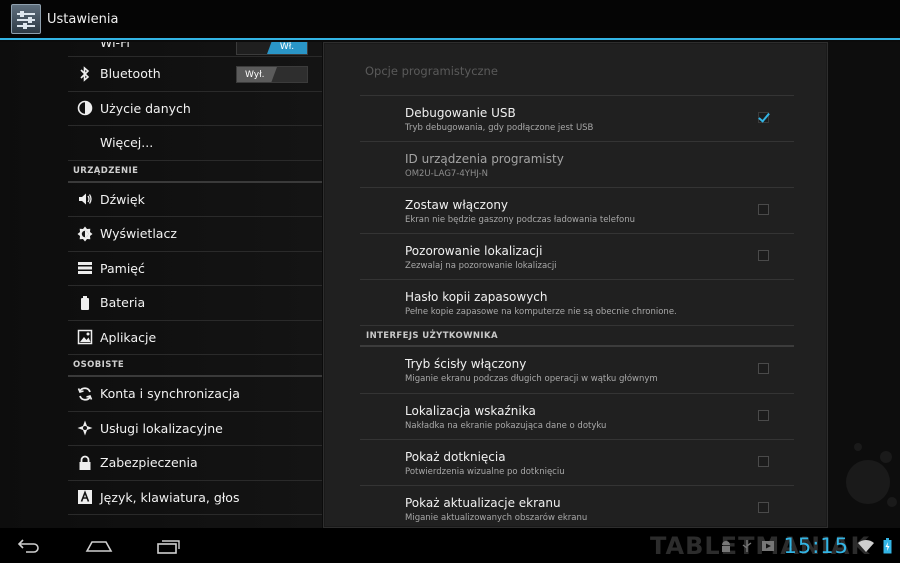  Describe the element at coordinates (85, 428) in the screenshot. I see `location-icon` at that location.